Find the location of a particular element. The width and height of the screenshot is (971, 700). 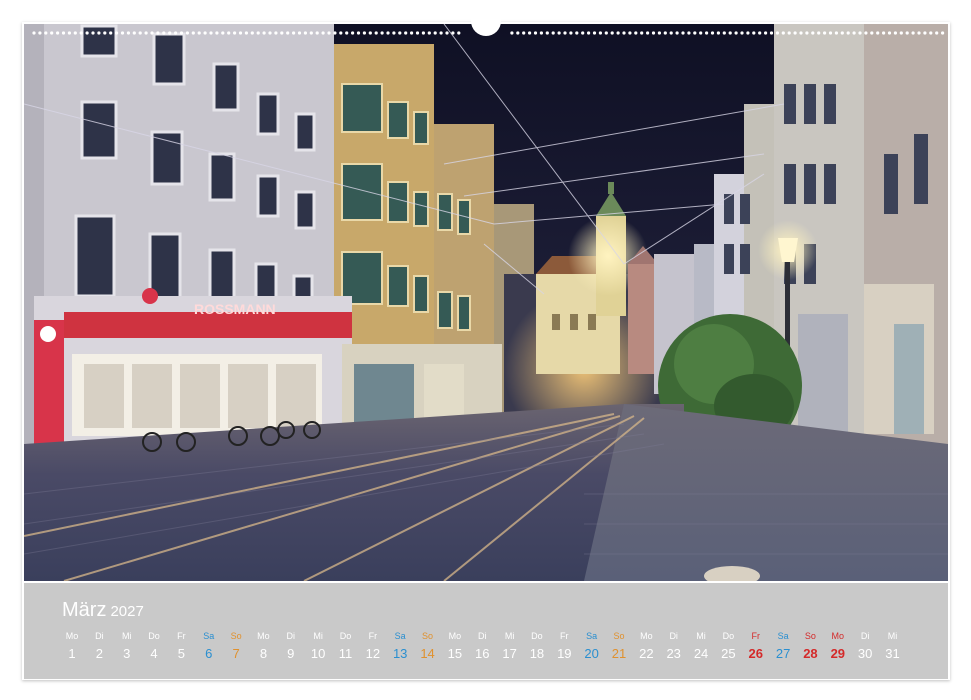

day-number: 29 is located at coordinates (838, 653).